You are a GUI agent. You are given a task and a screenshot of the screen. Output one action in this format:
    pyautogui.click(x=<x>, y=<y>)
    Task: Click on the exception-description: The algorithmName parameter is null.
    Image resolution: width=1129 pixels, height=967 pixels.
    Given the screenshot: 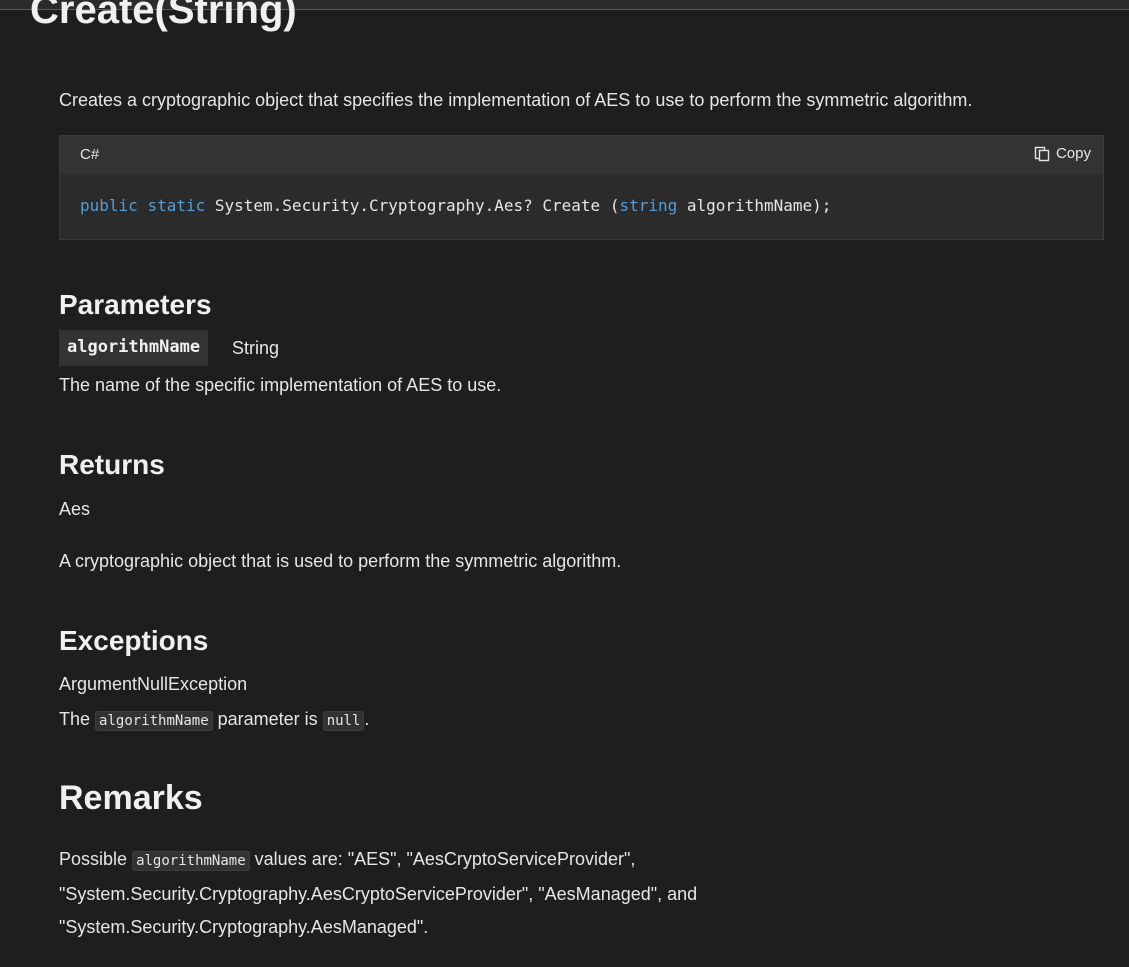 What is the action you would take?
    pyautogui.click(x=214, y=720)
    